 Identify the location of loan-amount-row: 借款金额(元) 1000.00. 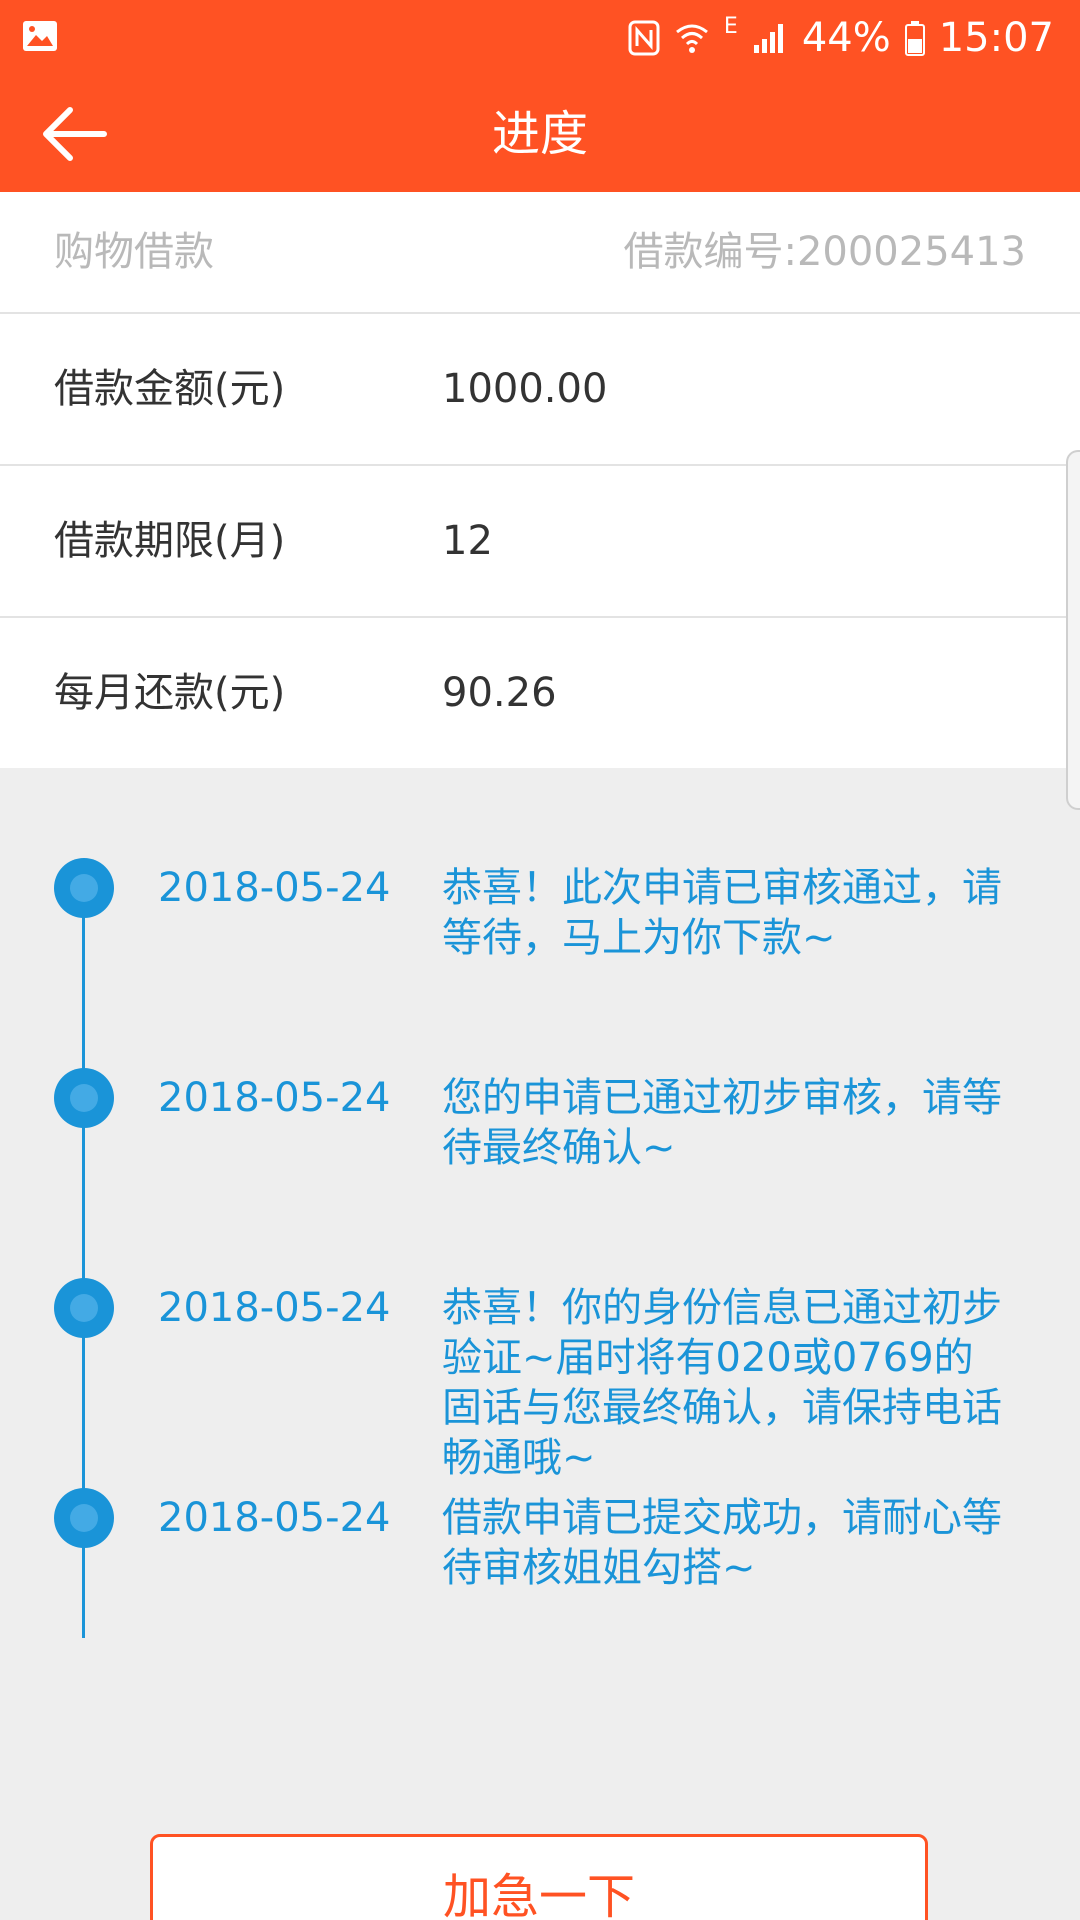
(540, 390).